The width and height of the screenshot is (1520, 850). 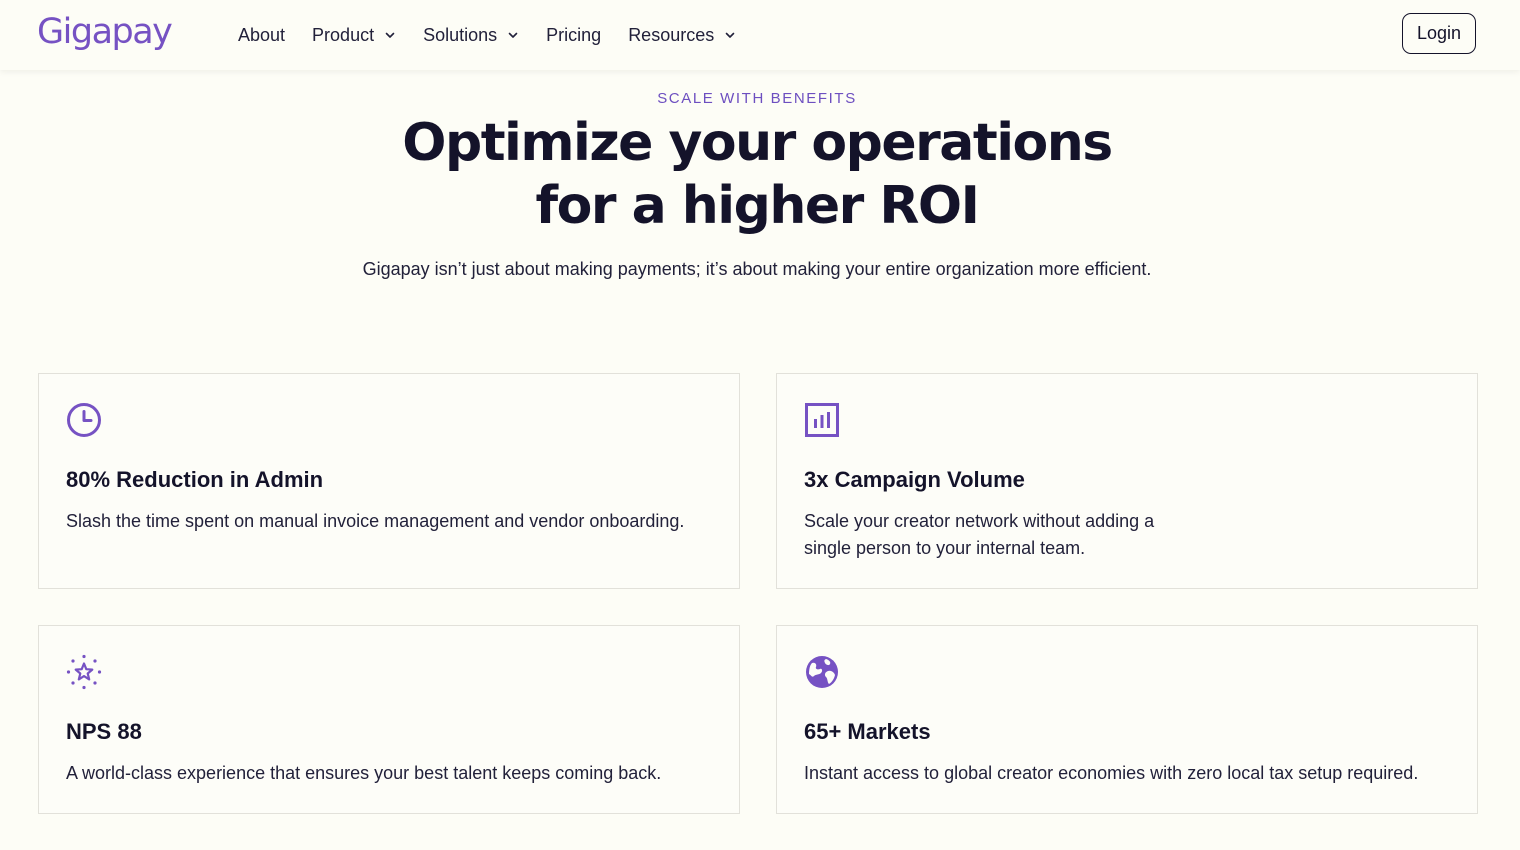 I want to click on nav-item-pricing: Pricing, so click(x=573, y=35).